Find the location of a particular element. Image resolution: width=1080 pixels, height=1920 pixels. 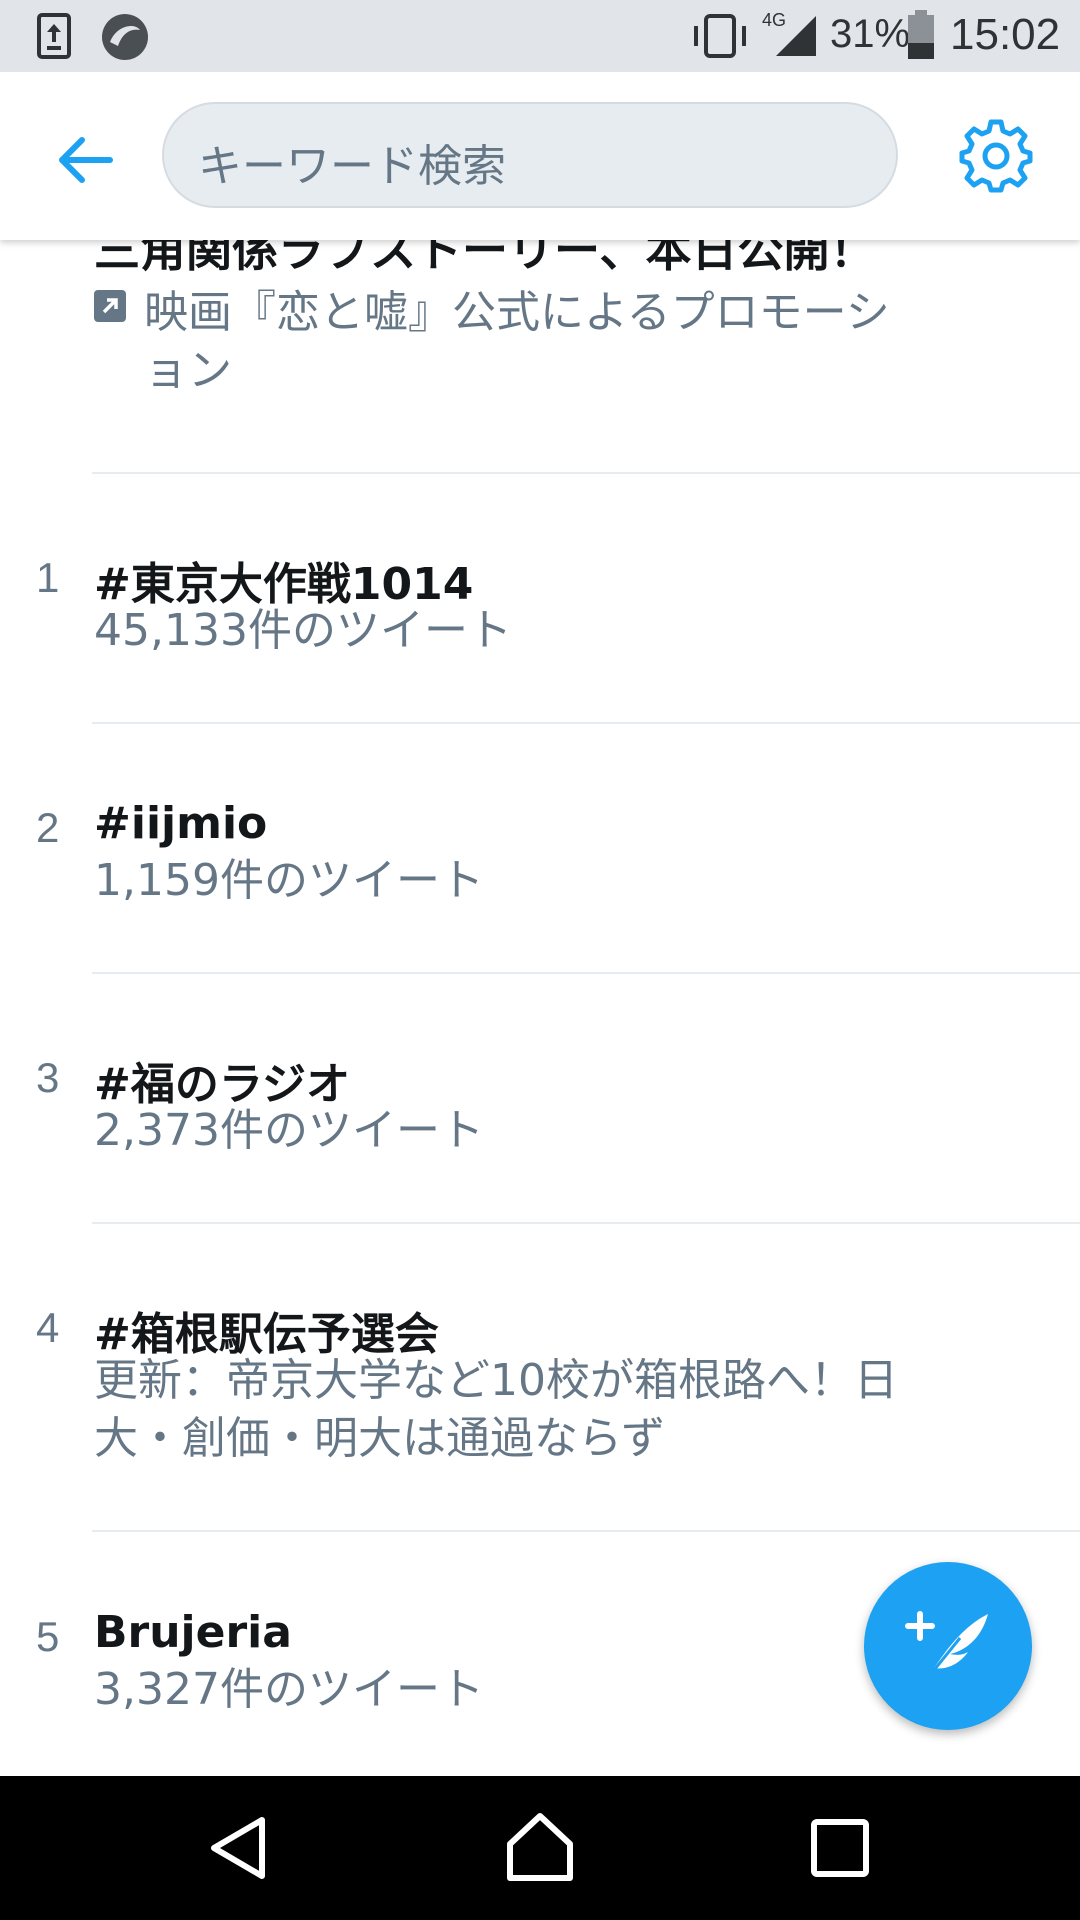

trend-description: 更新：帝京大学など10校が箱根路へ！日大・創価・明大は通過ならず is located at coordinates (496, 1409).